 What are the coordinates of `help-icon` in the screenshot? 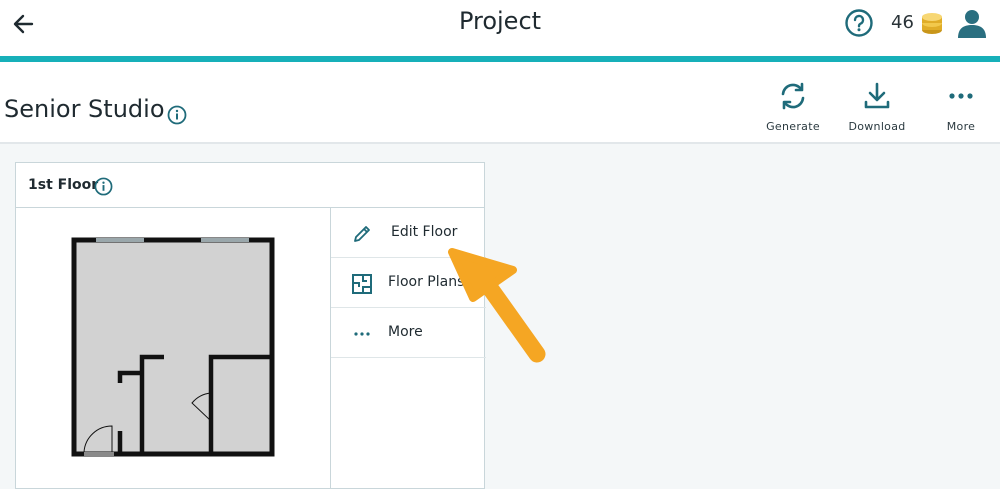 It's located at (859, 23).